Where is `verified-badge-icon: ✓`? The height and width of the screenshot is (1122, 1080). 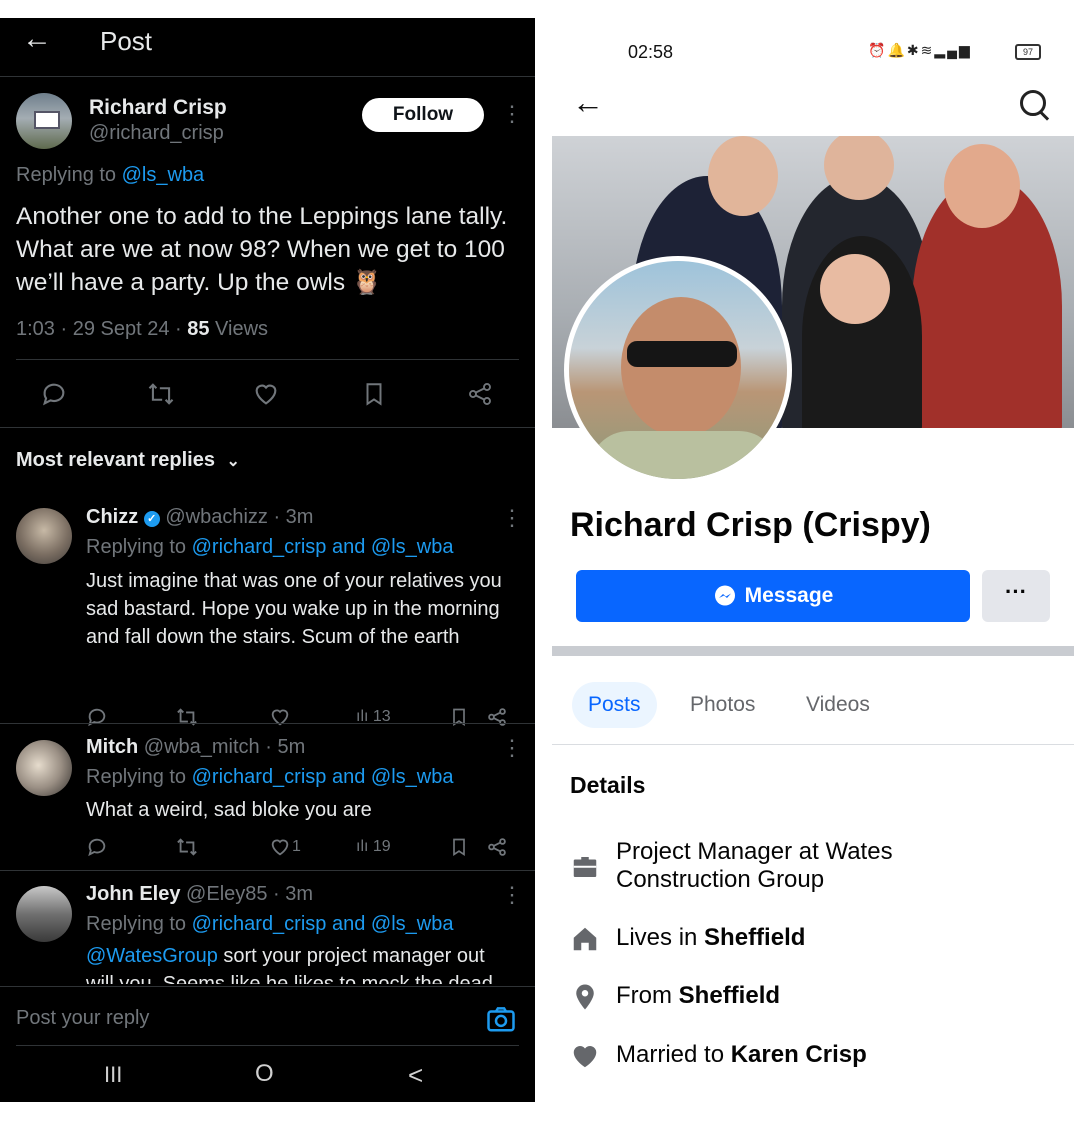 verified-badge-icon: ✓ is located at coordinates (151, 519).